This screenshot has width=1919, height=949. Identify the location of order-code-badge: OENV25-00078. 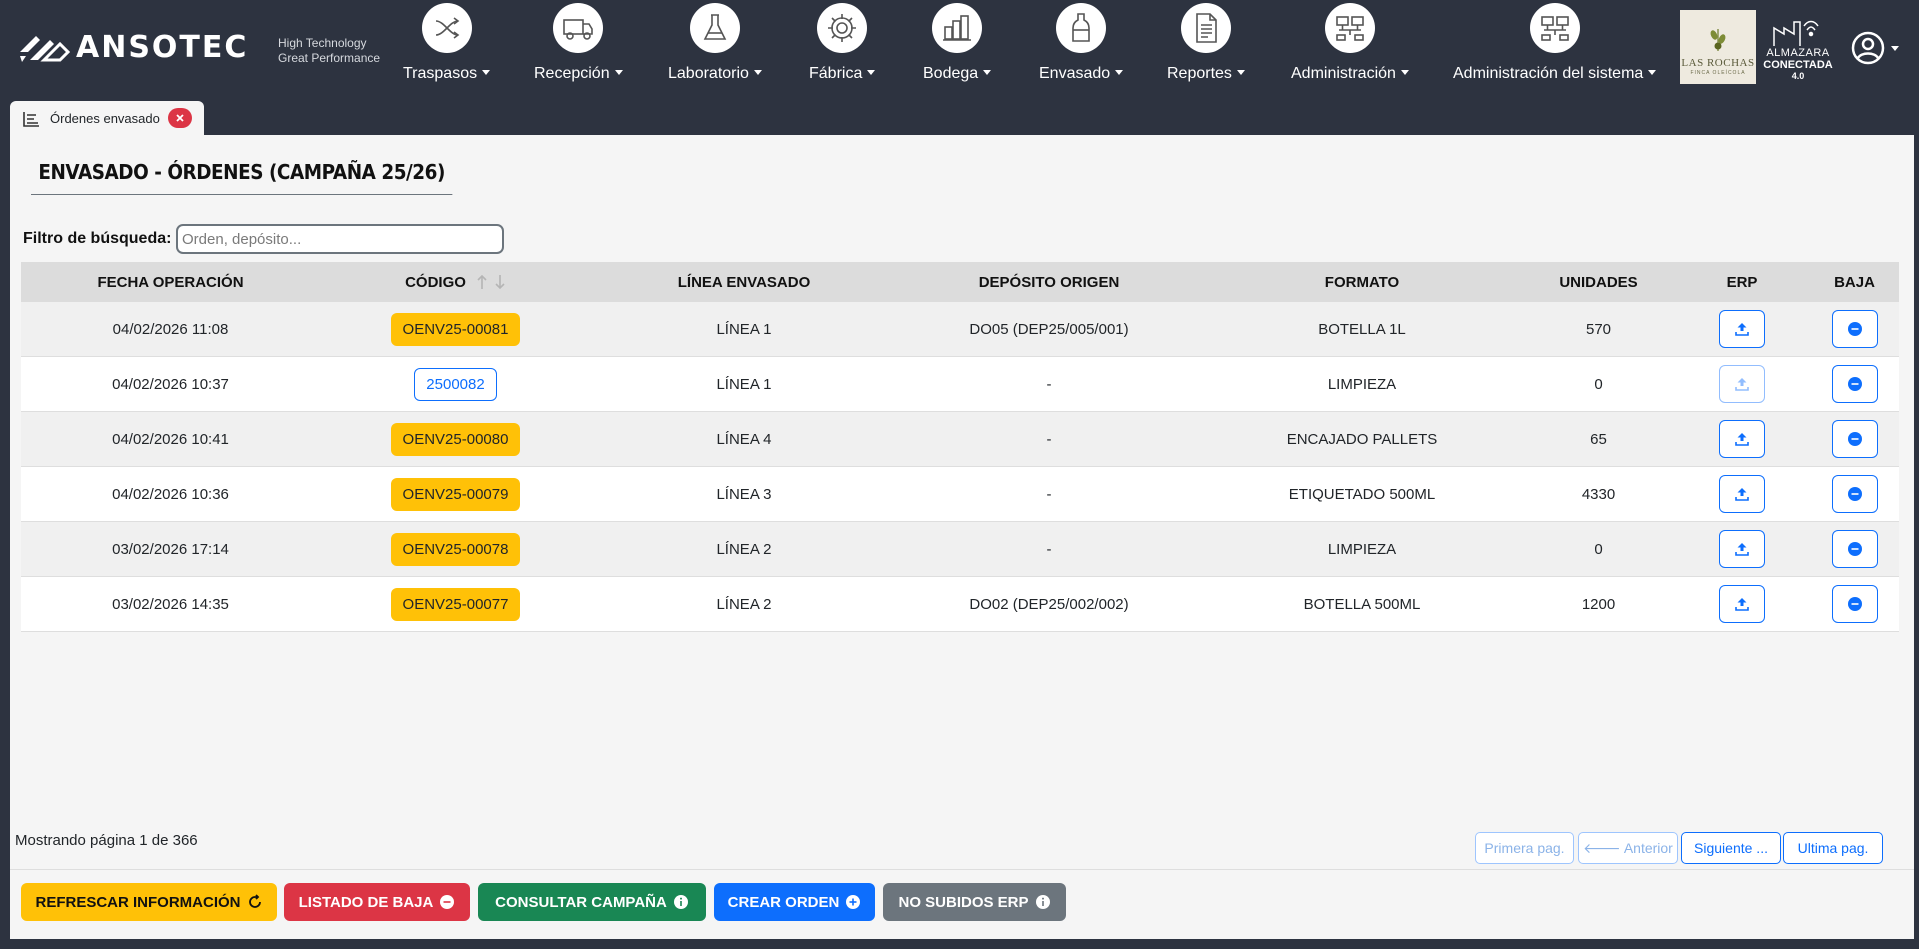
(455, 549).